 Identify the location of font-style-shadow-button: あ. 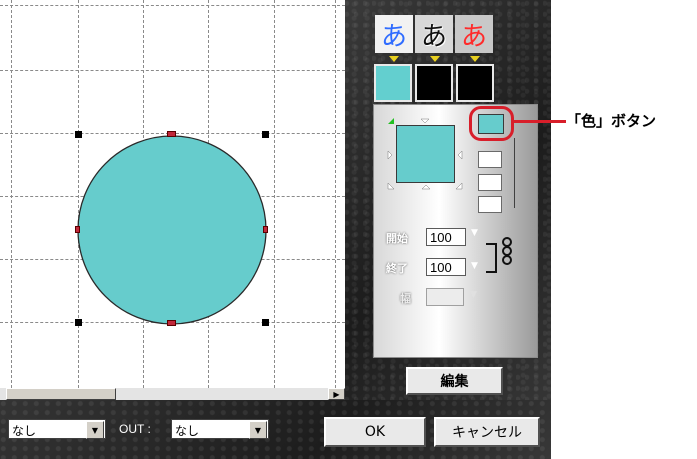
(474, 34).